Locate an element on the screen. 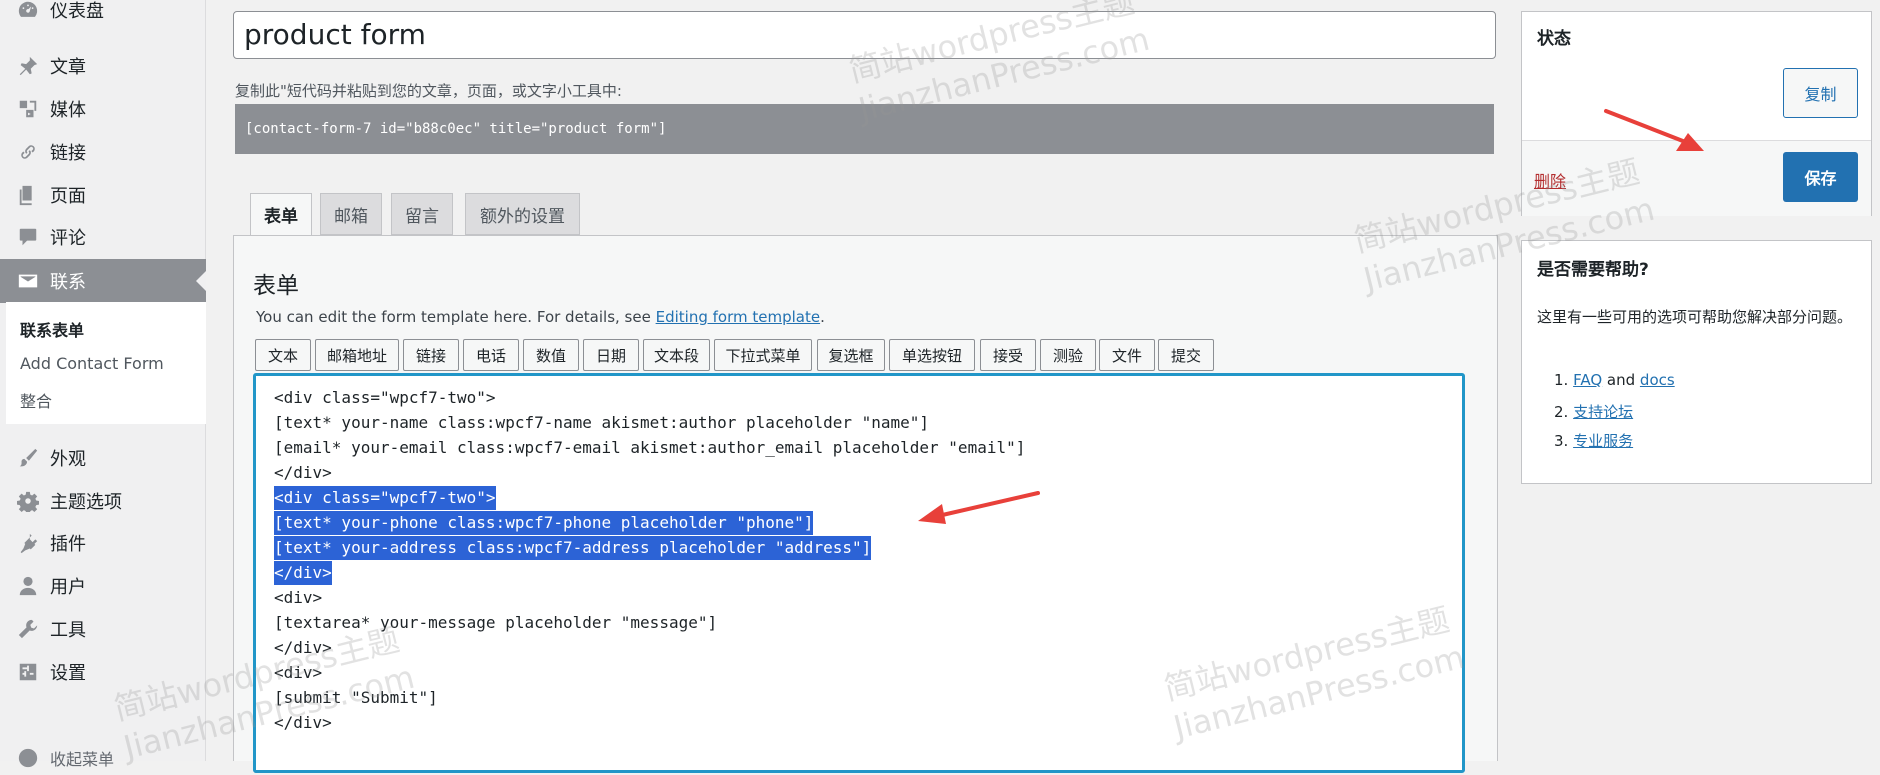 This screenshot has width=1880, height=775. code-line-selected: </div> is located at coordinates (303, 573).